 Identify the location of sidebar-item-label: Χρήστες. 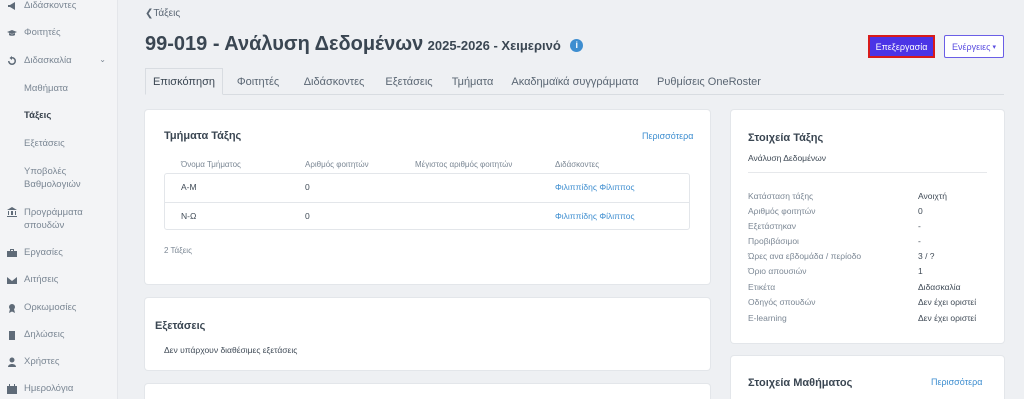
(42, 361).